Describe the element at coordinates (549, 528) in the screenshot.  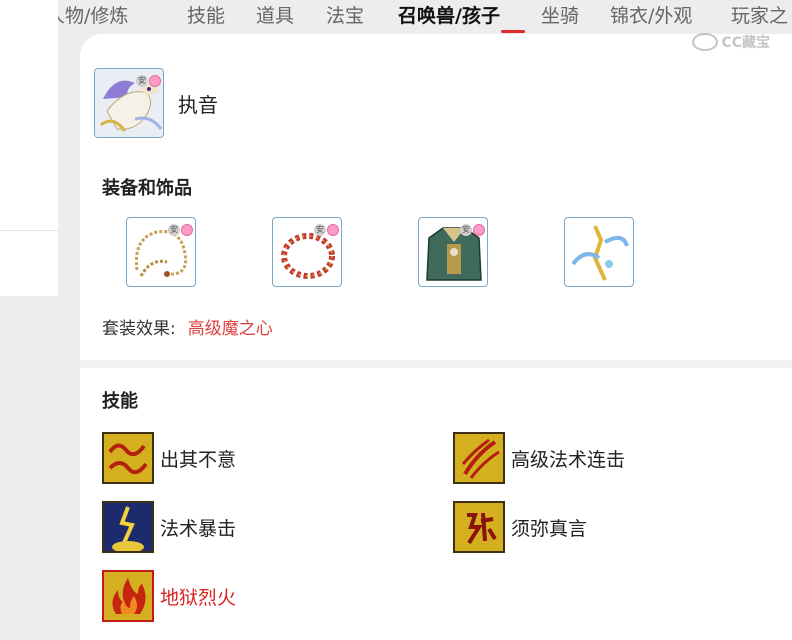
I see `skill-label: 须弥真言` at that location.